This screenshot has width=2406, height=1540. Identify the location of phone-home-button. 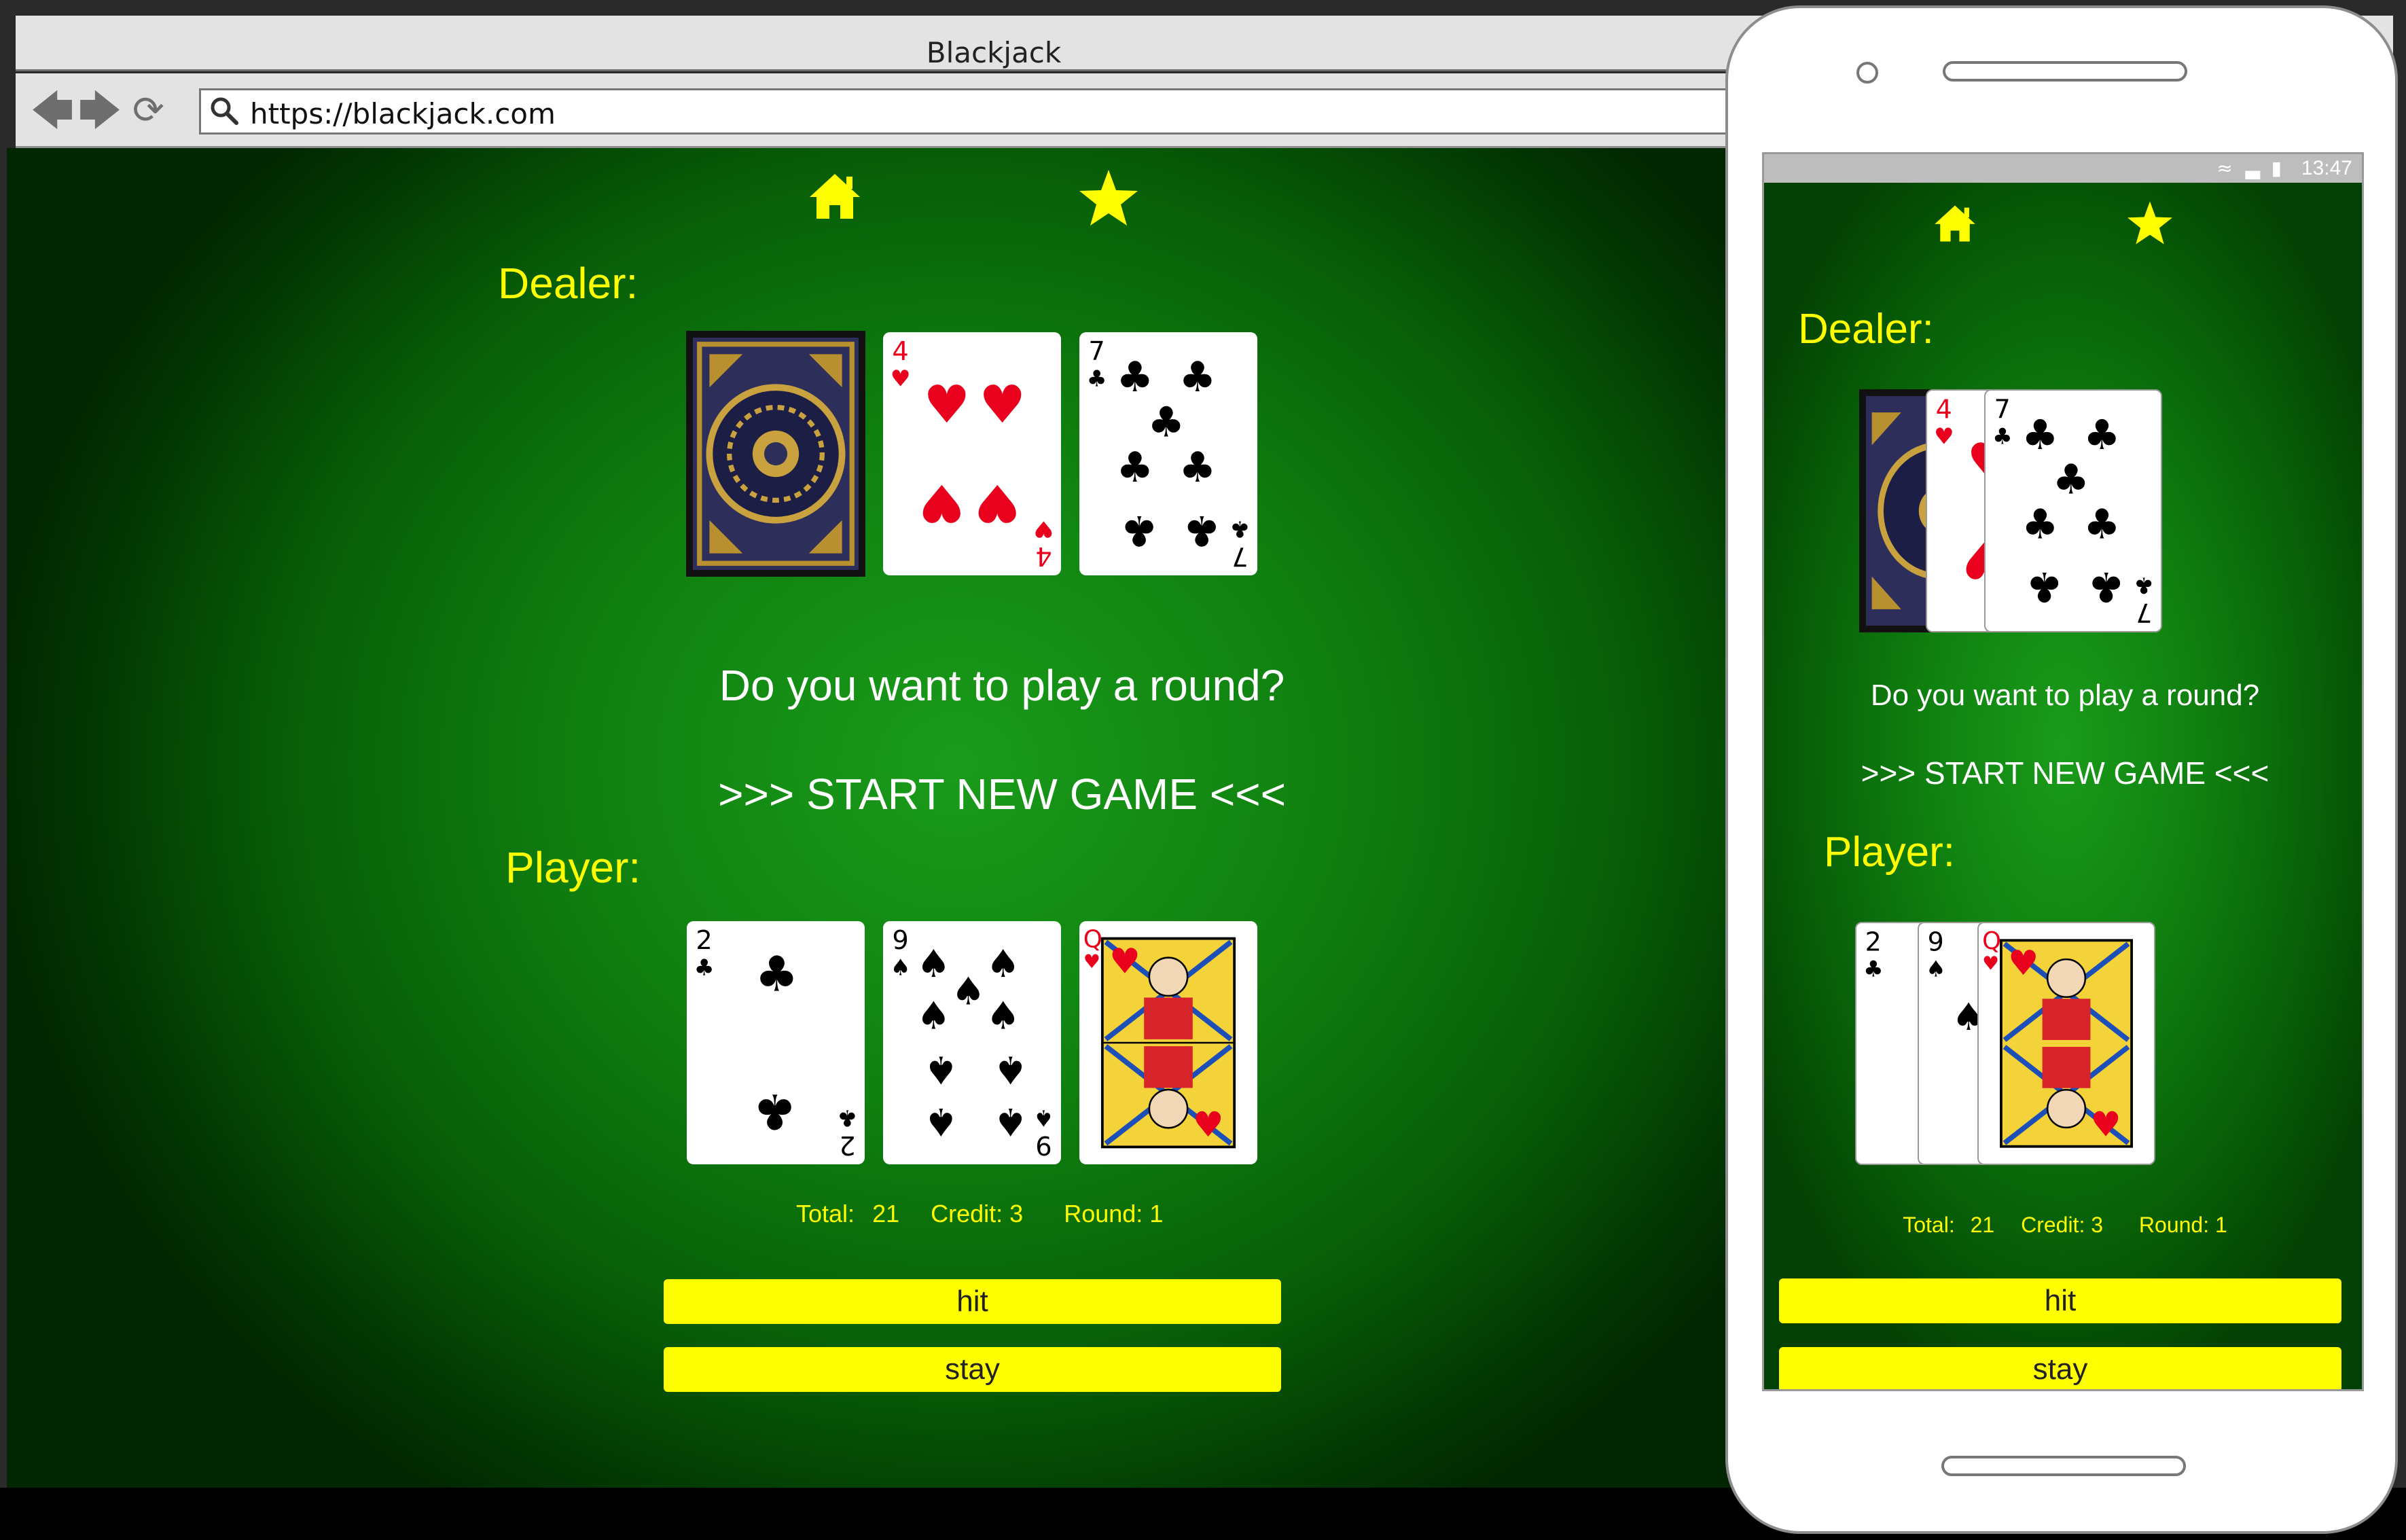
(2063, 1466).